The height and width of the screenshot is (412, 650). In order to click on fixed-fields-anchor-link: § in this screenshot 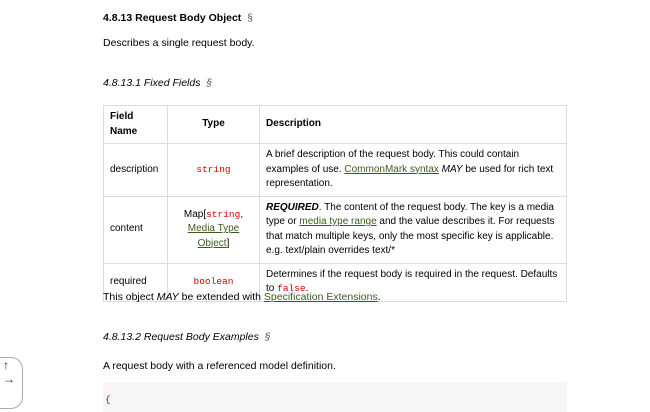, I will do `click(209, 83)`.